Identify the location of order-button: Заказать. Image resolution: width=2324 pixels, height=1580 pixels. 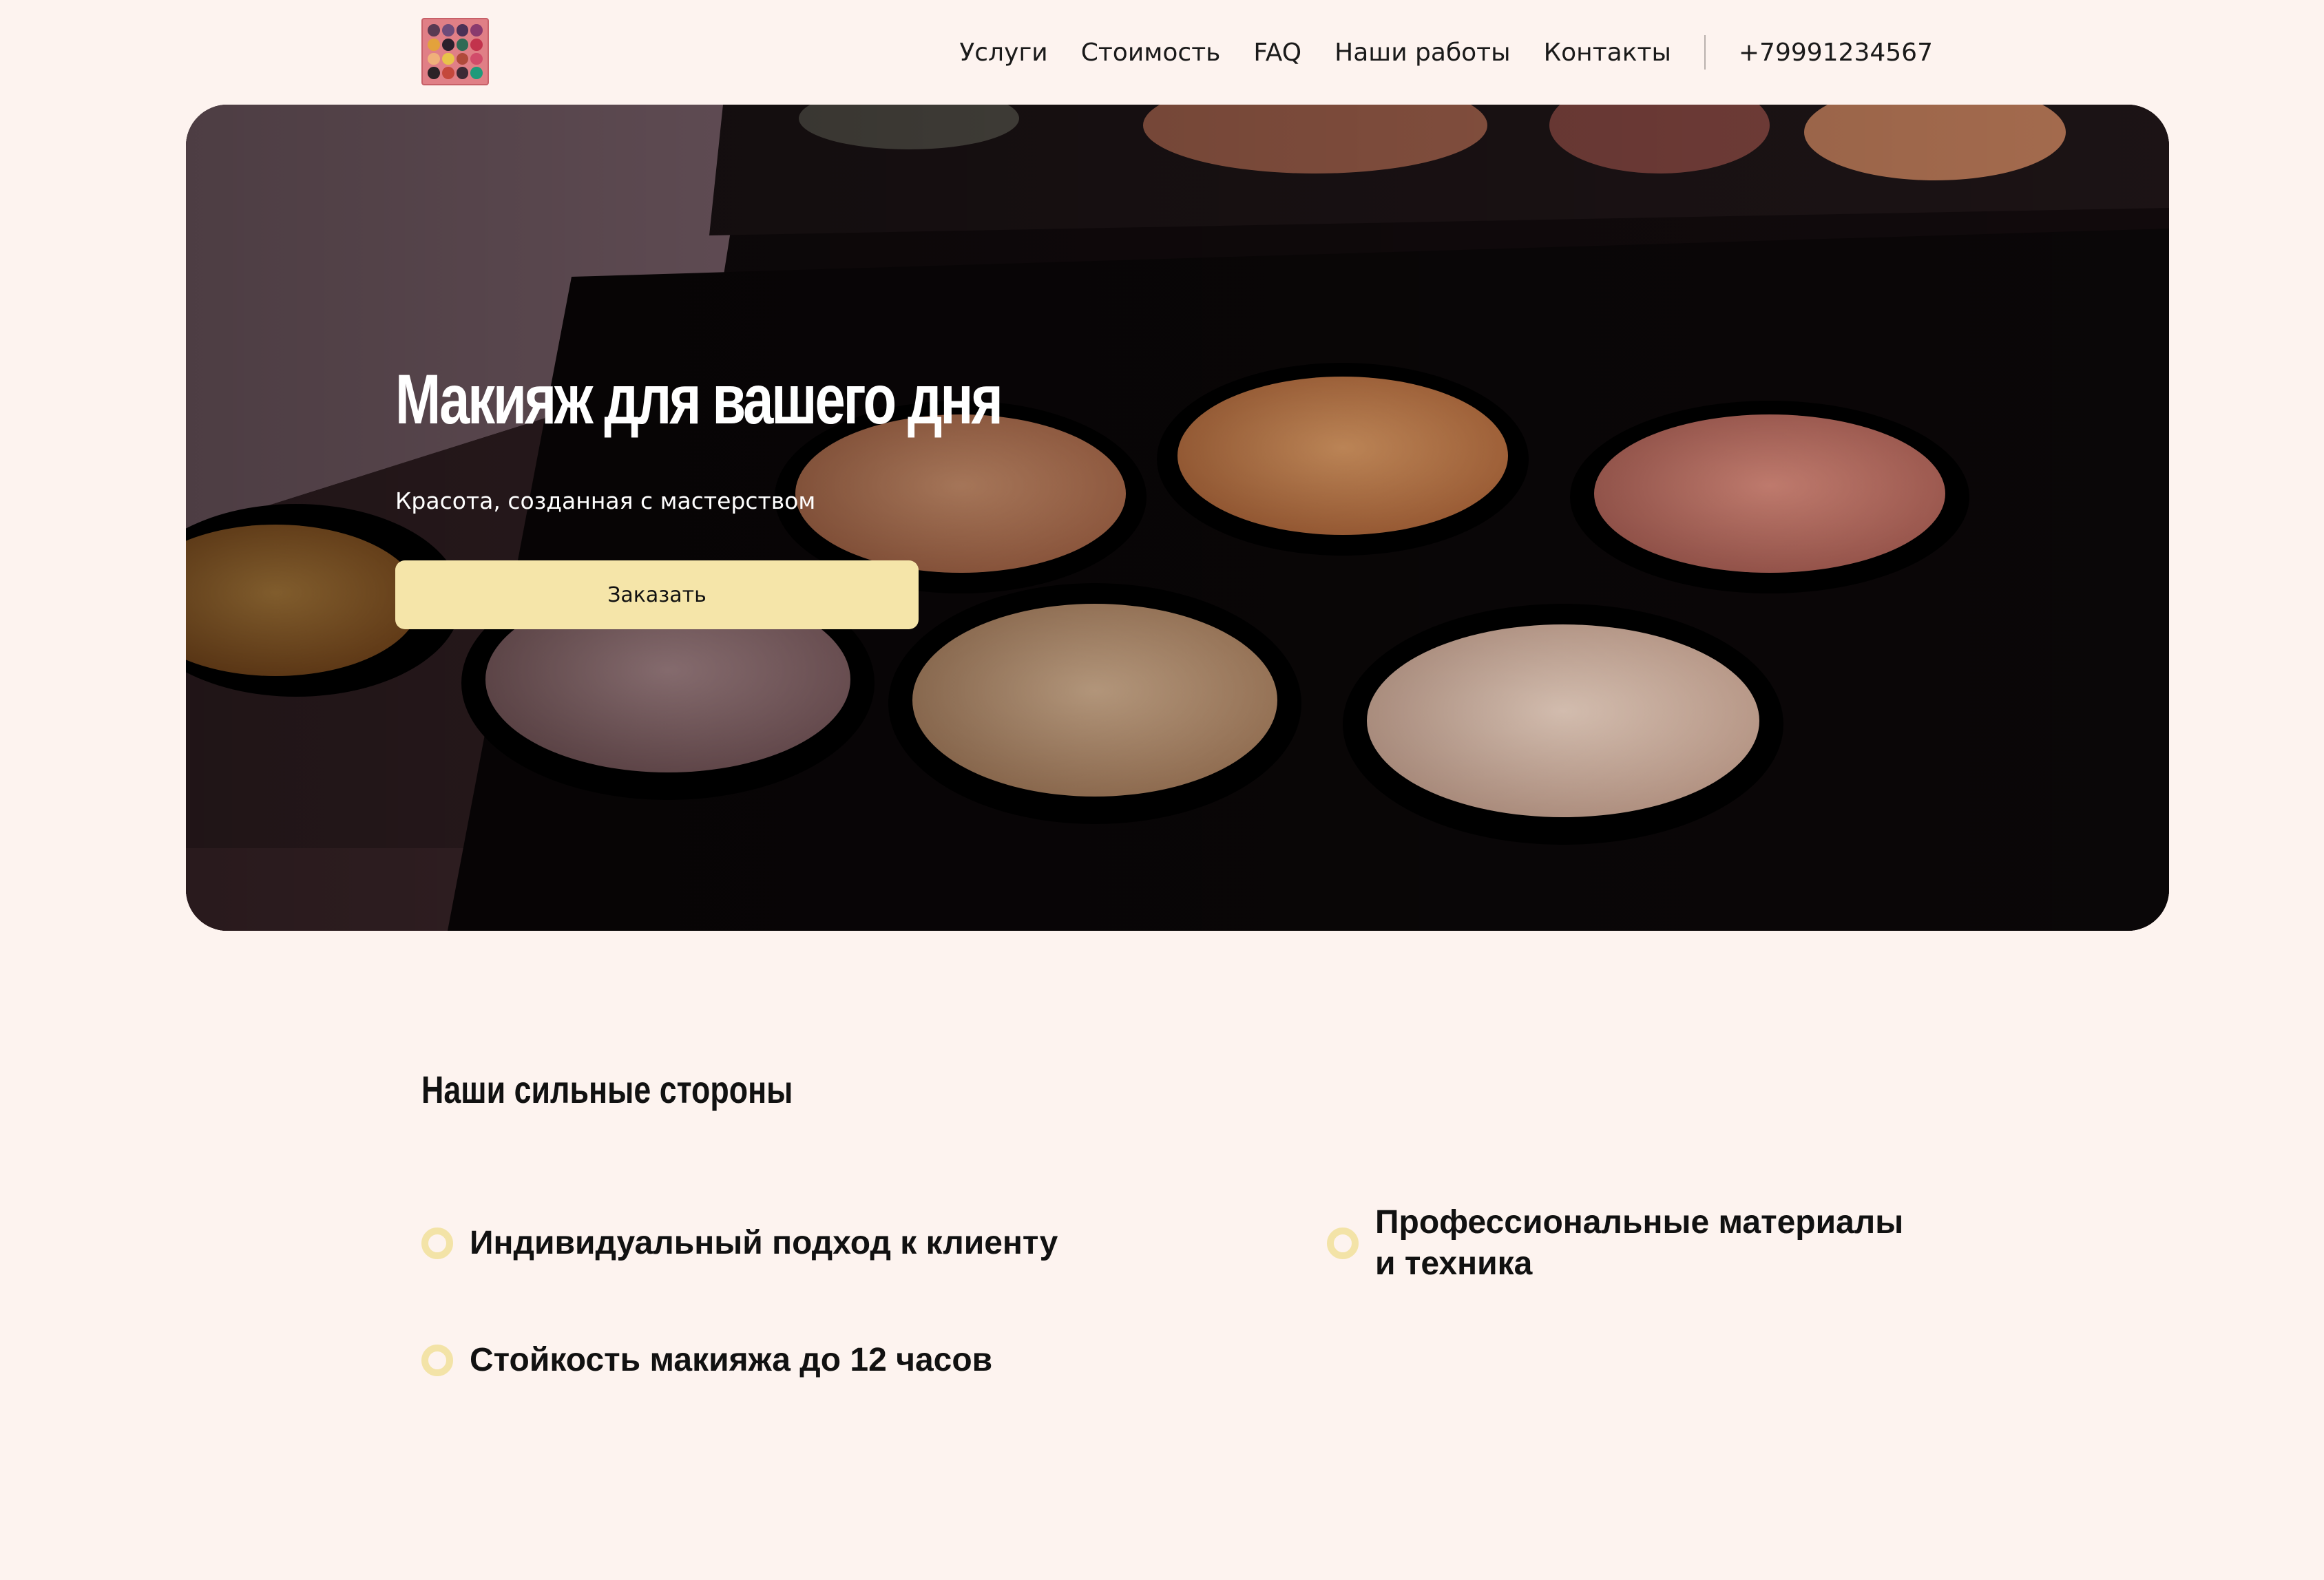
(657, 594).